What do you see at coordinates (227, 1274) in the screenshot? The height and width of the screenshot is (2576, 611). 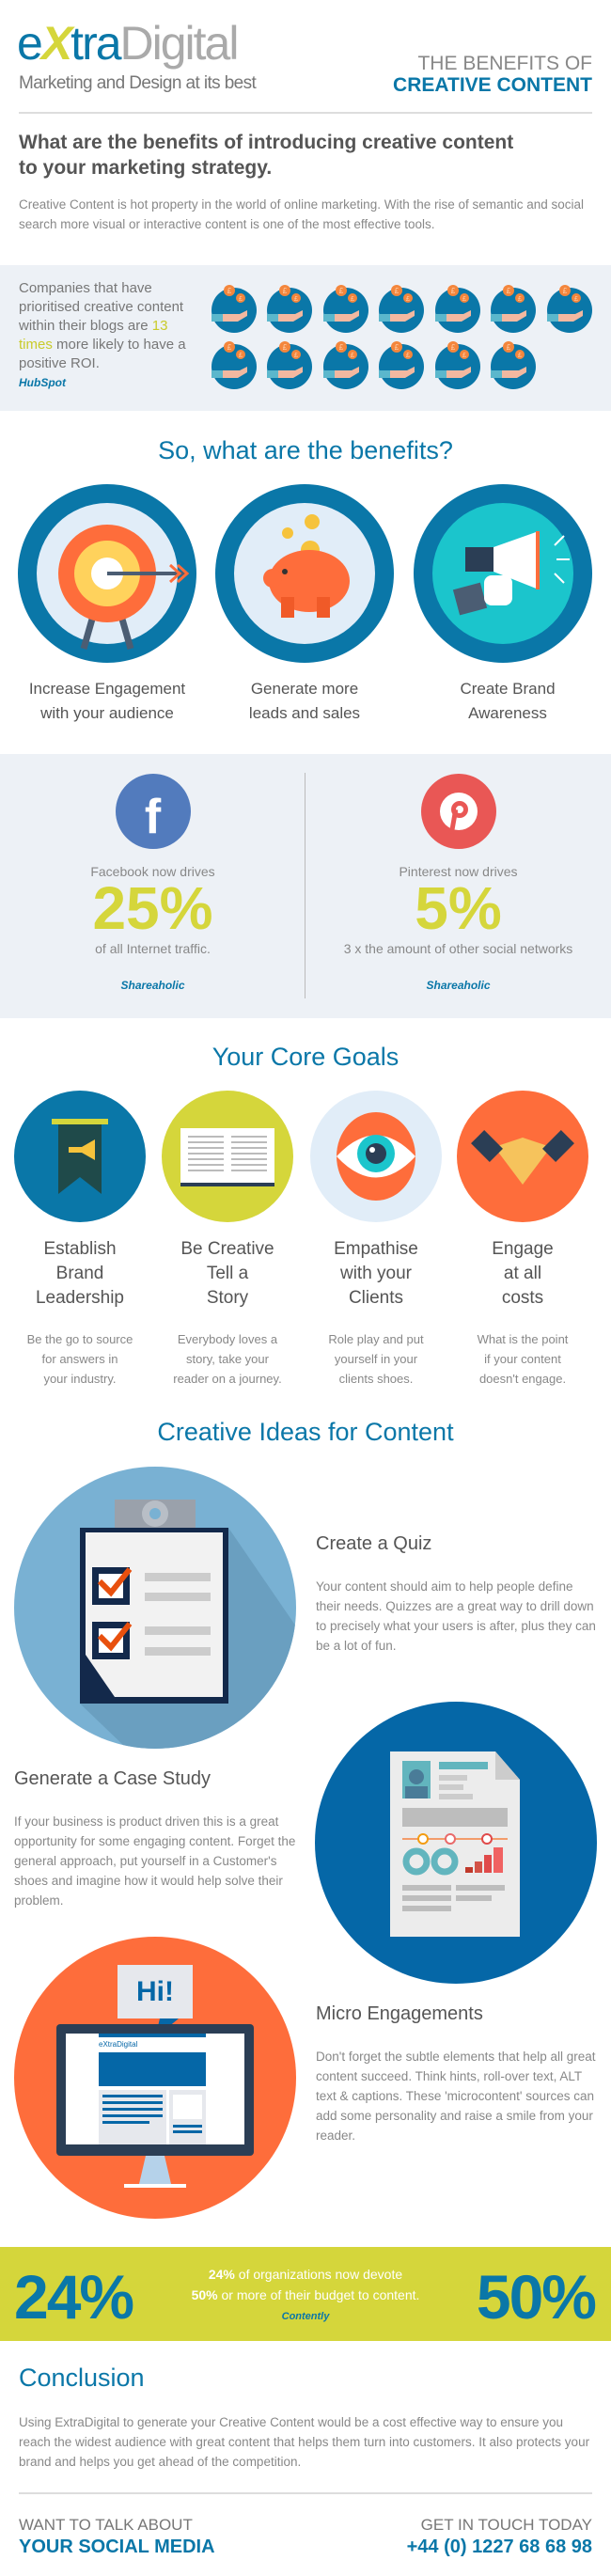 I see `goal-title: Be Creative Tell a Story` at bounding box center [227, 1274].